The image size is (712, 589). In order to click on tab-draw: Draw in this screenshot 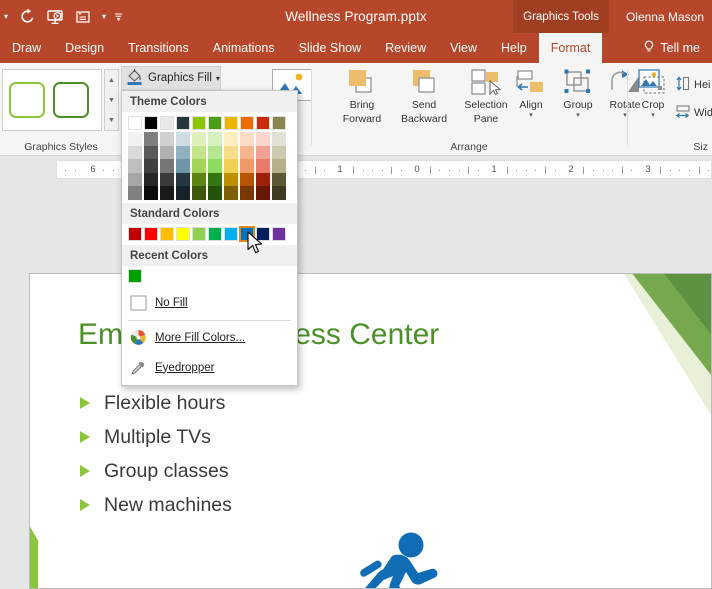, I will do `click(26, 48)`.